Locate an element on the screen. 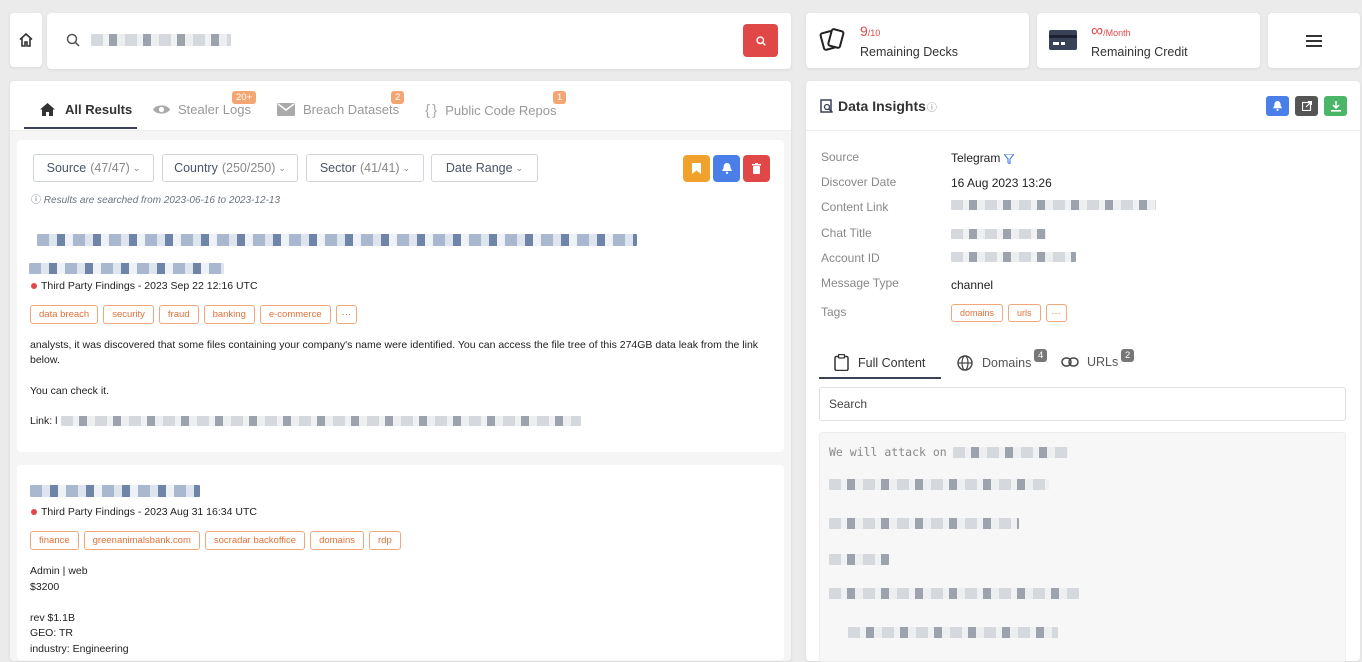 The image size is (1362, 662). tab-urls: URLs is located at coordinates (1089, 362).